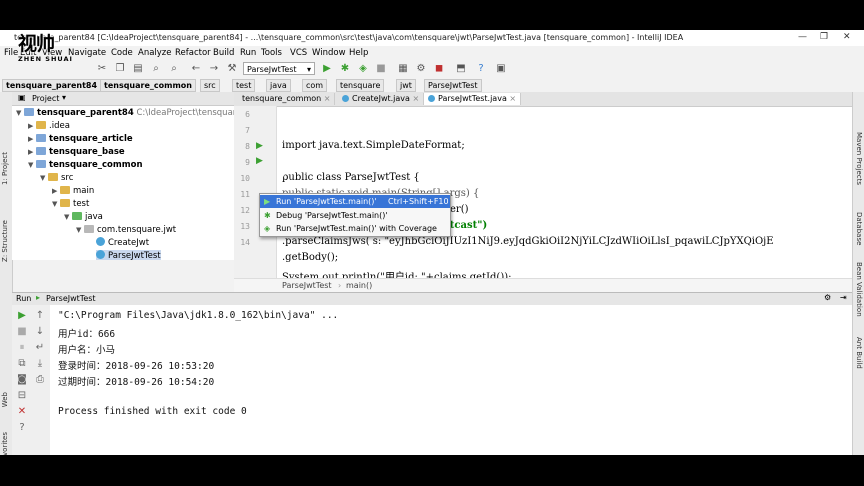 This screenshot has height=486, width=864. I want to click on minimize-icon: —, so click(802, 37).